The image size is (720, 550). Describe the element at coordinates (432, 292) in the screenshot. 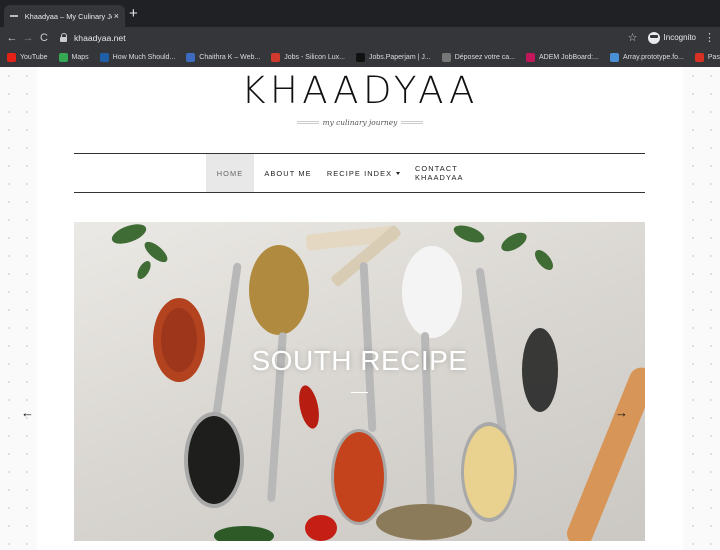

I see `salt` at that location.